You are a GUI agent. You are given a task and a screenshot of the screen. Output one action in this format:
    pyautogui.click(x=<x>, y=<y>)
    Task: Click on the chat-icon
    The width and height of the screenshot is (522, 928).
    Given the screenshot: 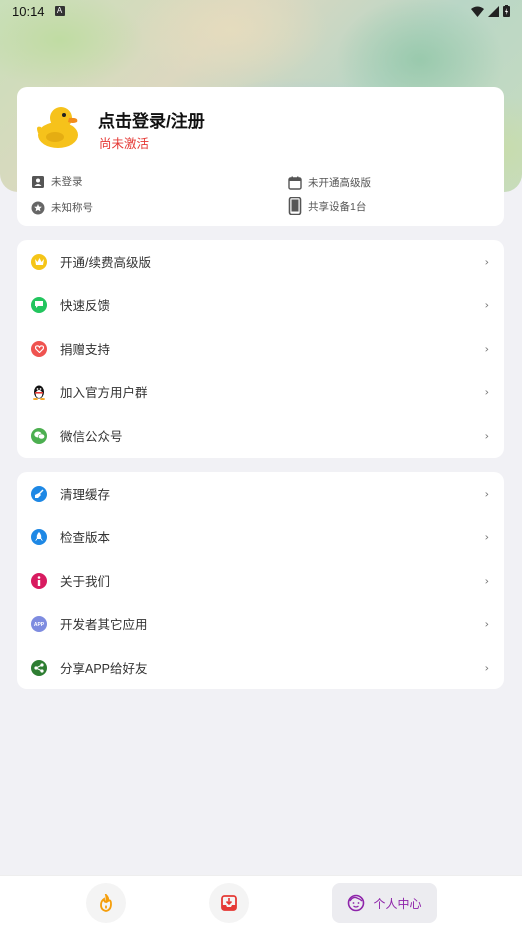 What is the action you would take?
    pyautogui.click(x=39, y=304)
    